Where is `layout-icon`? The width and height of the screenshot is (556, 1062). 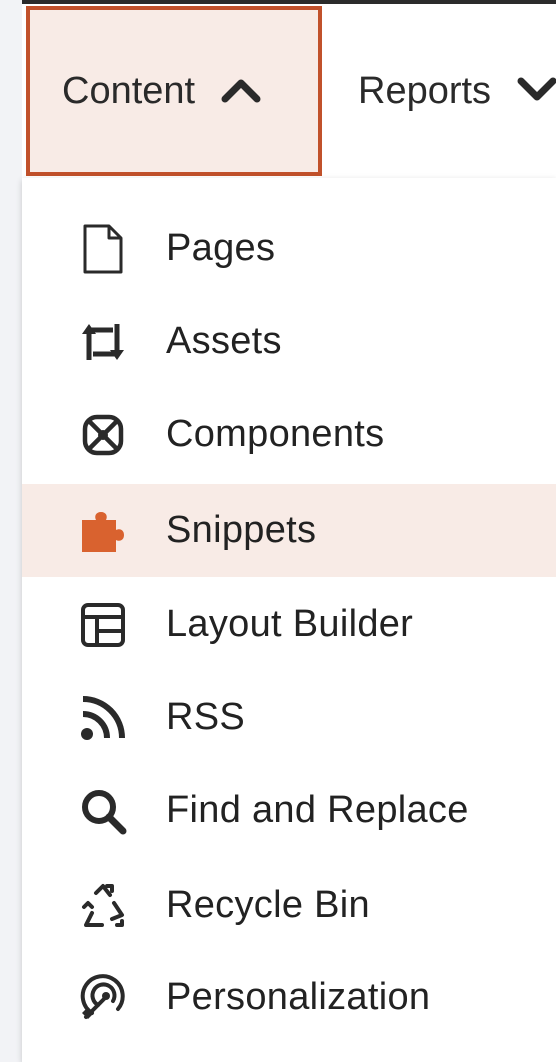 layout-icon is located at coordinates (103, 625).